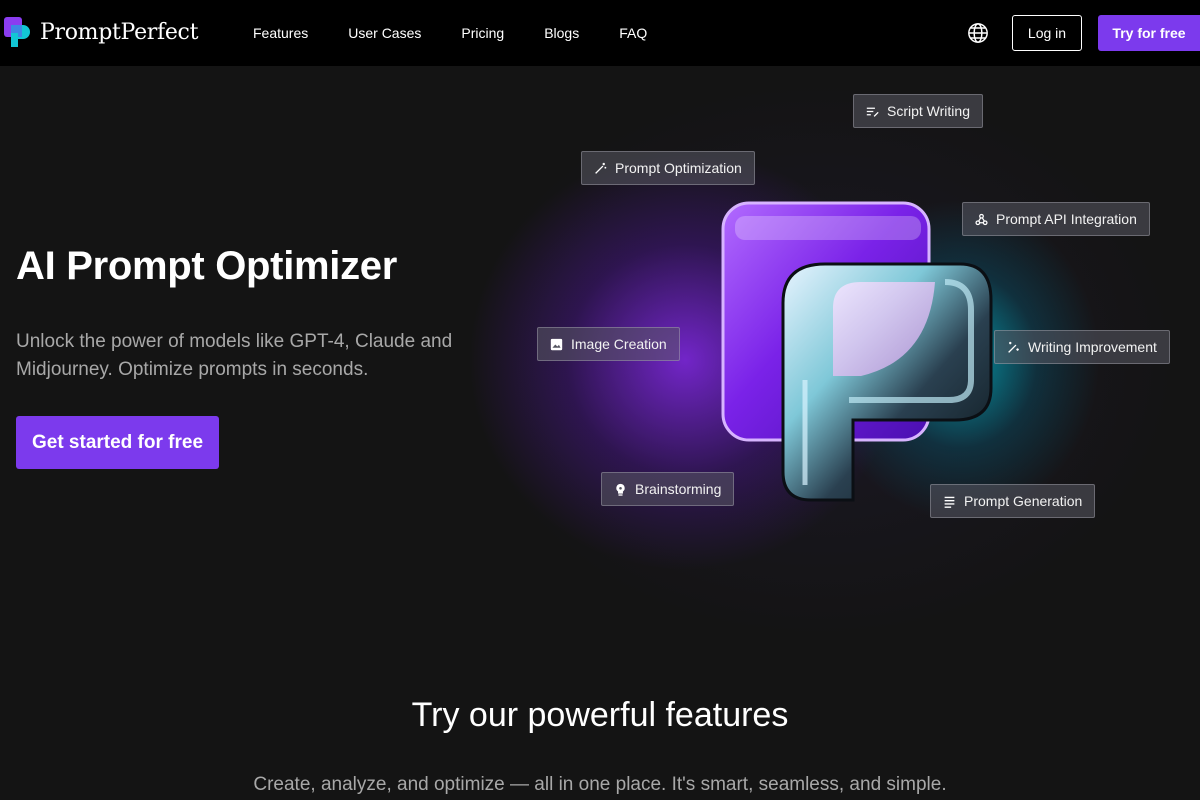  I want to click on hero-title: AI Prompt Optimizer, so click(206, 266).